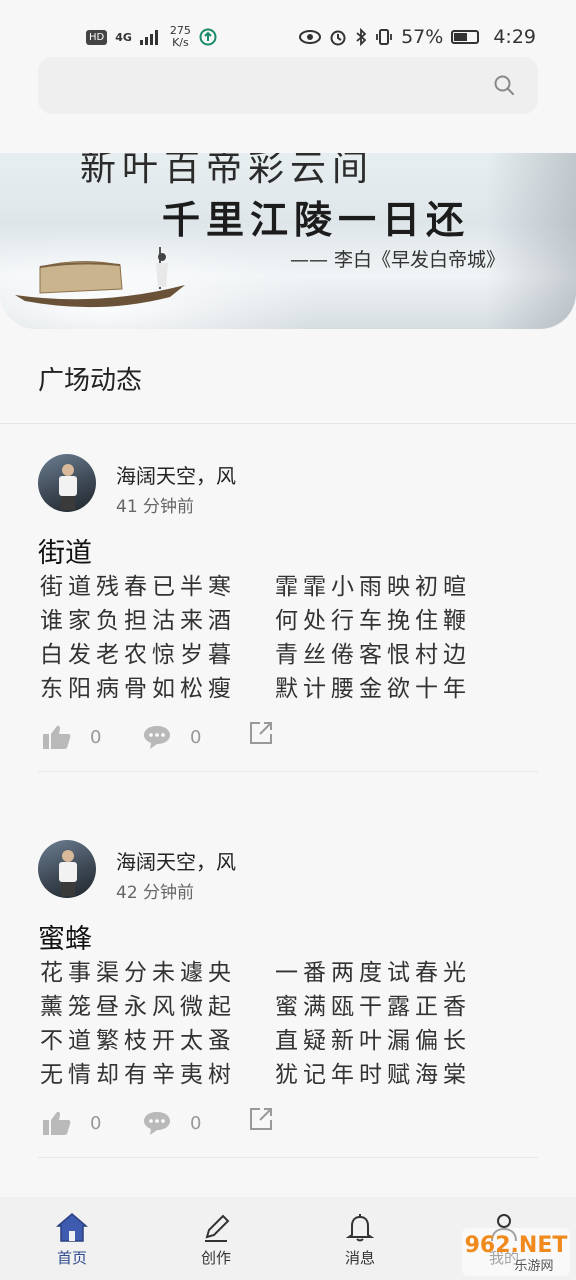  I want to click on bluetooth-icon, so click(361, 37).